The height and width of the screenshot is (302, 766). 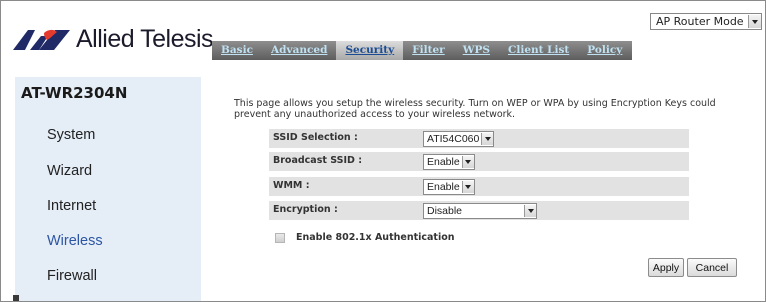 I want to click on allied-telesis-logo-mark-icon, so click(x=41, y=39).